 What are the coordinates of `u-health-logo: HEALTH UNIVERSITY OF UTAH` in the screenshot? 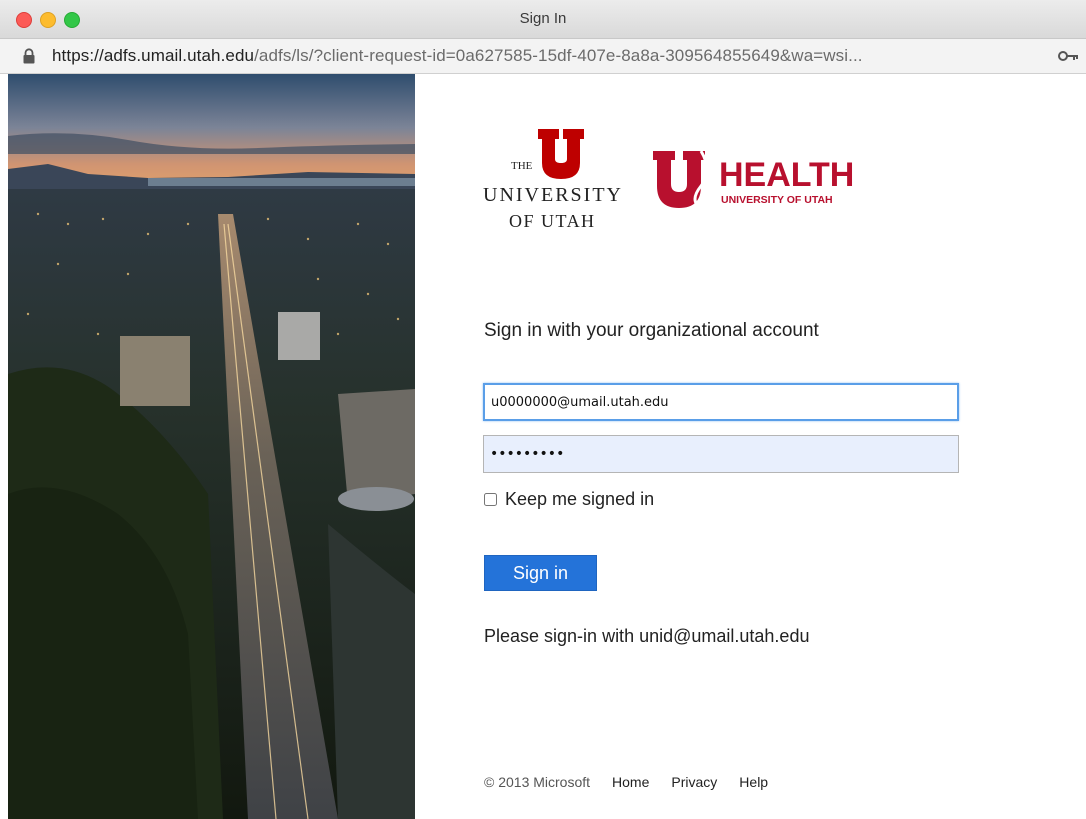 It's located at (753, 180).